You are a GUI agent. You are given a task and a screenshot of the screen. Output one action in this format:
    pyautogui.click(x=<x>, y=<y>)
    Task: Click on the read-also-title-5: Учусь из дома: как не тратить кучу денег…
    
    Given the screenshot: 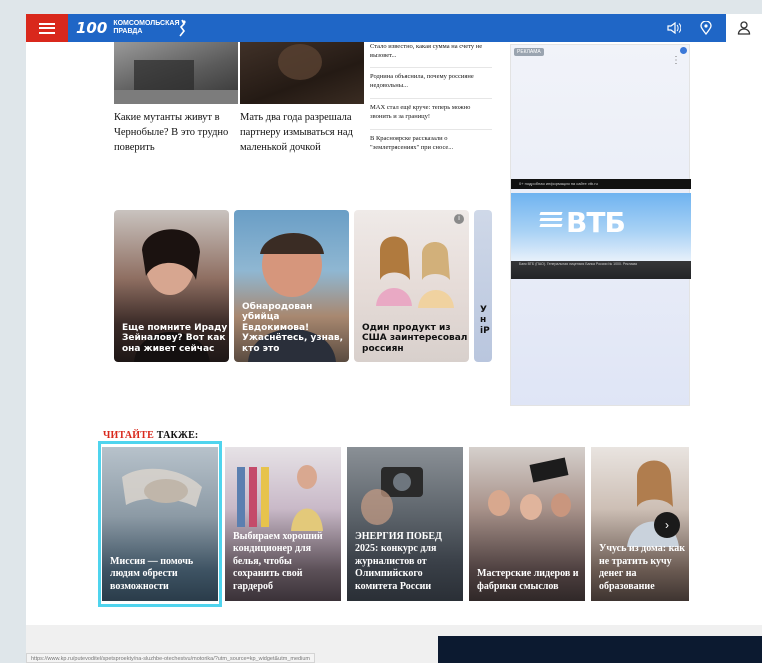 What is the action you would take?
    pyautogui.click(x=642, y=567)
    